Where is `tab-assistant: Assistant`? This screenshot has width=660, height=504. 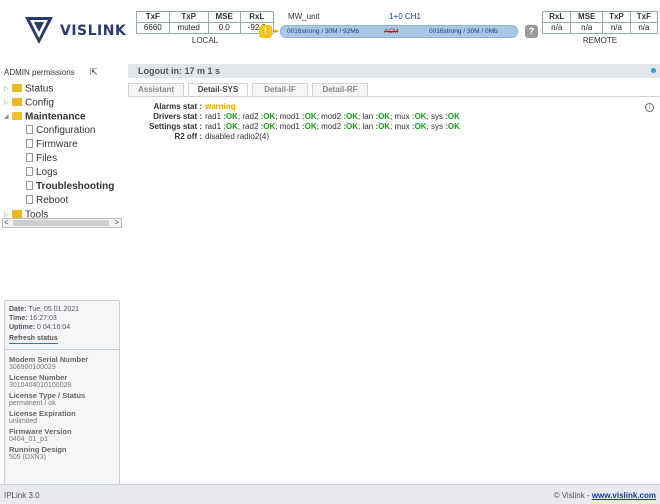 tab-assistant: Assistant is located at coordinates (156, 89).